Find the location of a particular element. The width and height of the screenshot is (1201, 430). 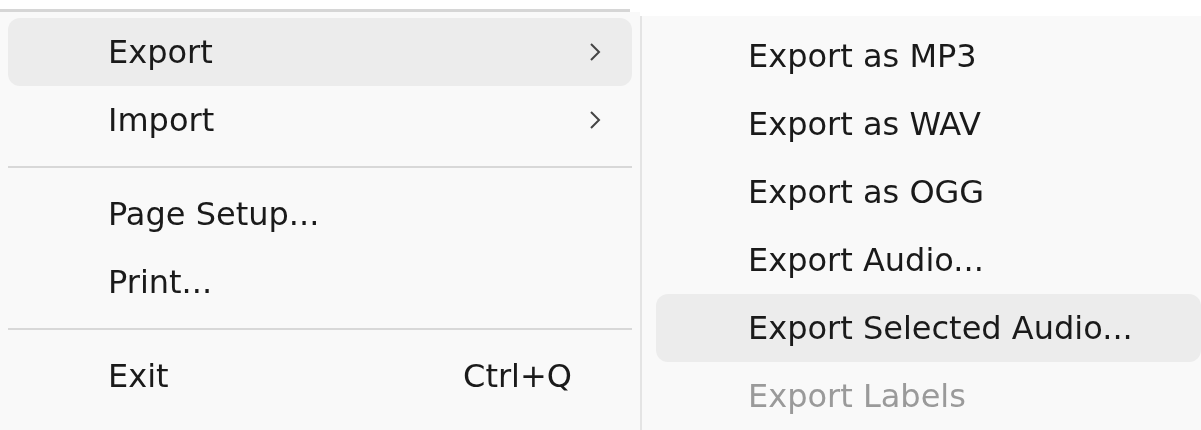

submenu-item: Export as WAV is located at coordinates (928, 124).